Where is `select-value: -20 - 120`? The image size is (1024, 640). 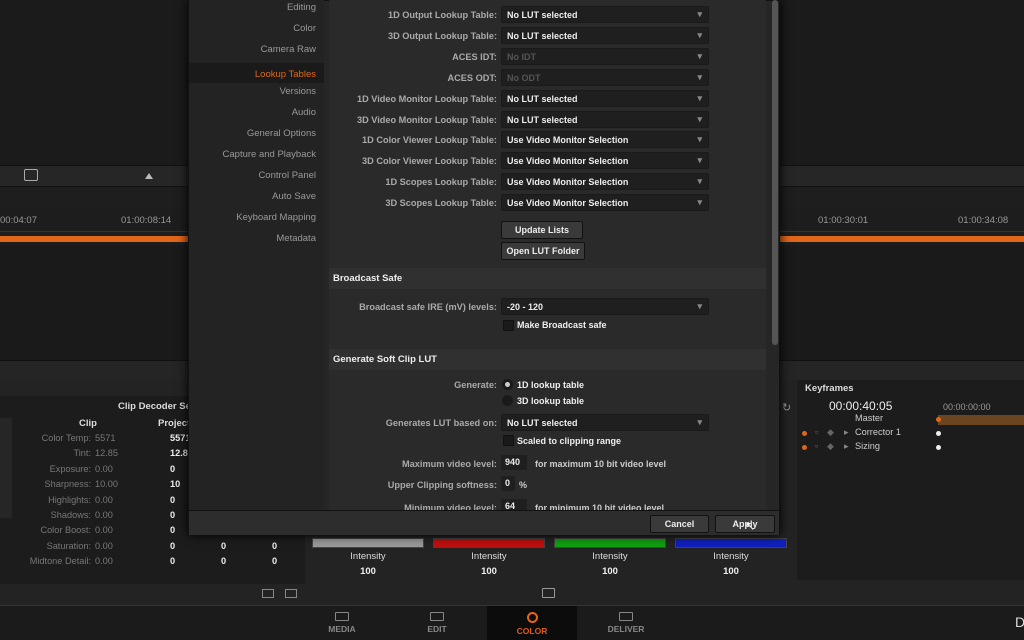 select-value: -20 - 120 is located at coordinates (525, 307).